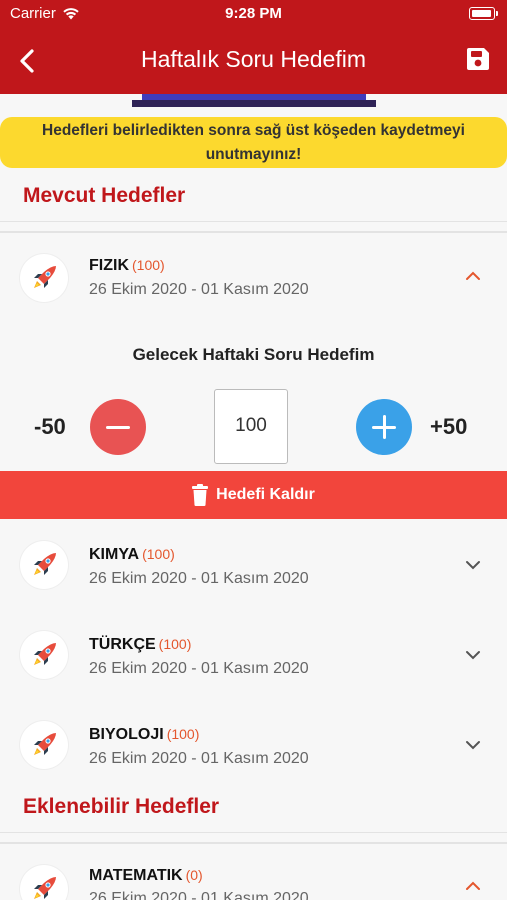  Describe the element at coordinates (251, 426) in the screenshot. I see `goal-quantity-field: 100` at that location.